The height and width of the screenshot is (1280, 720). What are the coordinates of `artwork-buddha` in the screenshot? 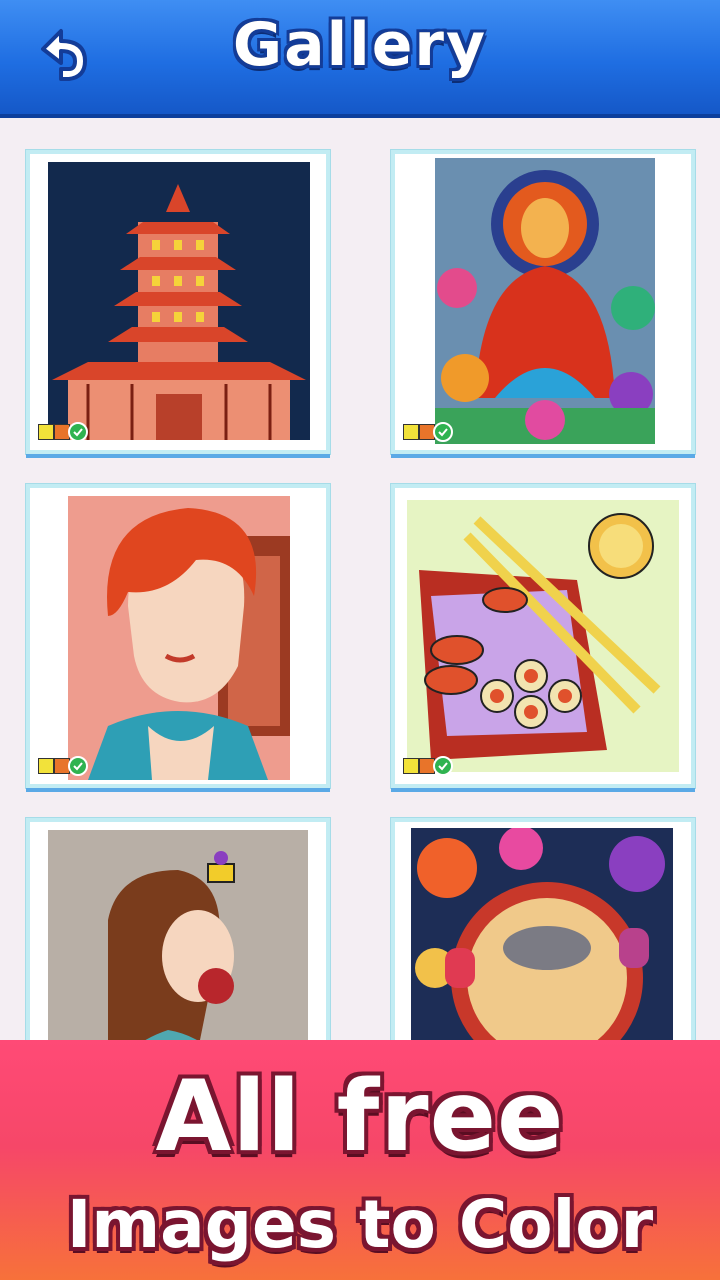 It's located at (545, 301).